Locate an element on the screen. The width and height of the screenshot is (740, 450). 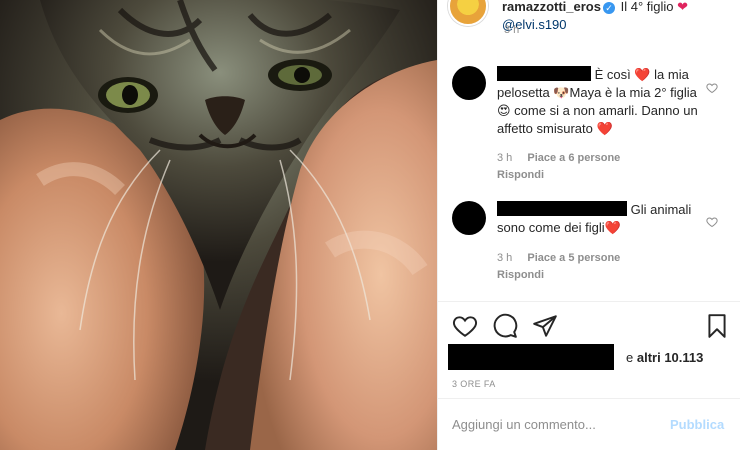
author-avatar is located at coordinates (468, 13).